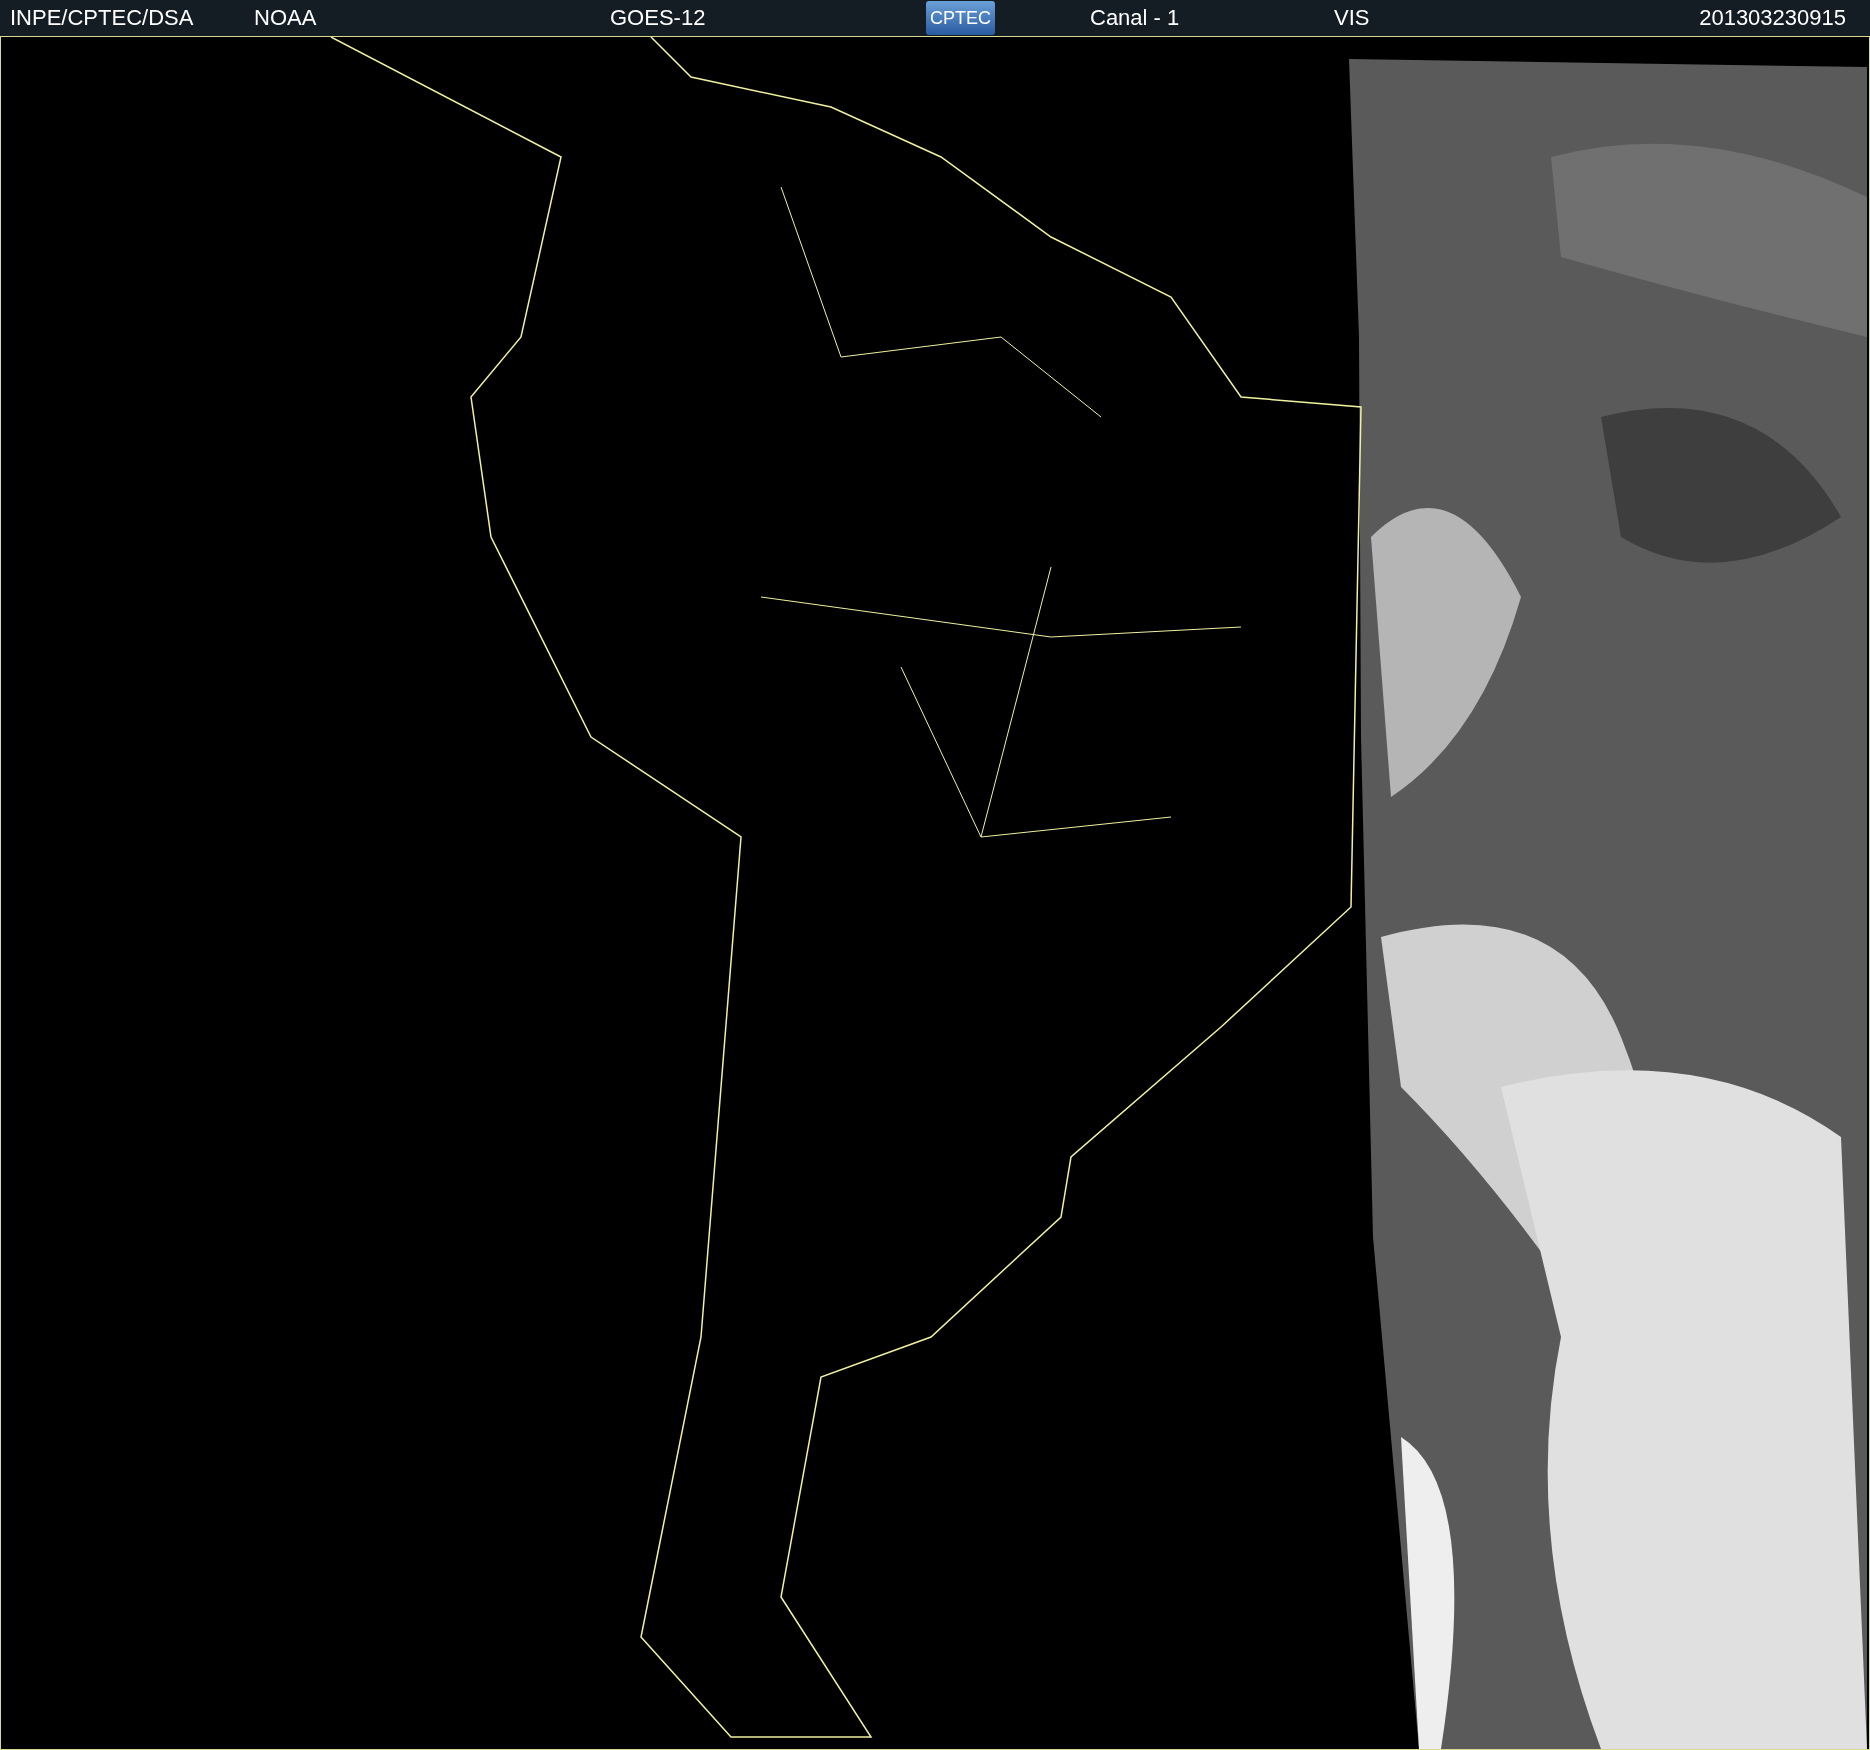 The height and width of the screenshot is (1750, 1870). What do you see at coordinates (102, 18) in the screenshot?
I see `source-label: INPE/CPTEC/DSA` at bounding box center [102, 18].